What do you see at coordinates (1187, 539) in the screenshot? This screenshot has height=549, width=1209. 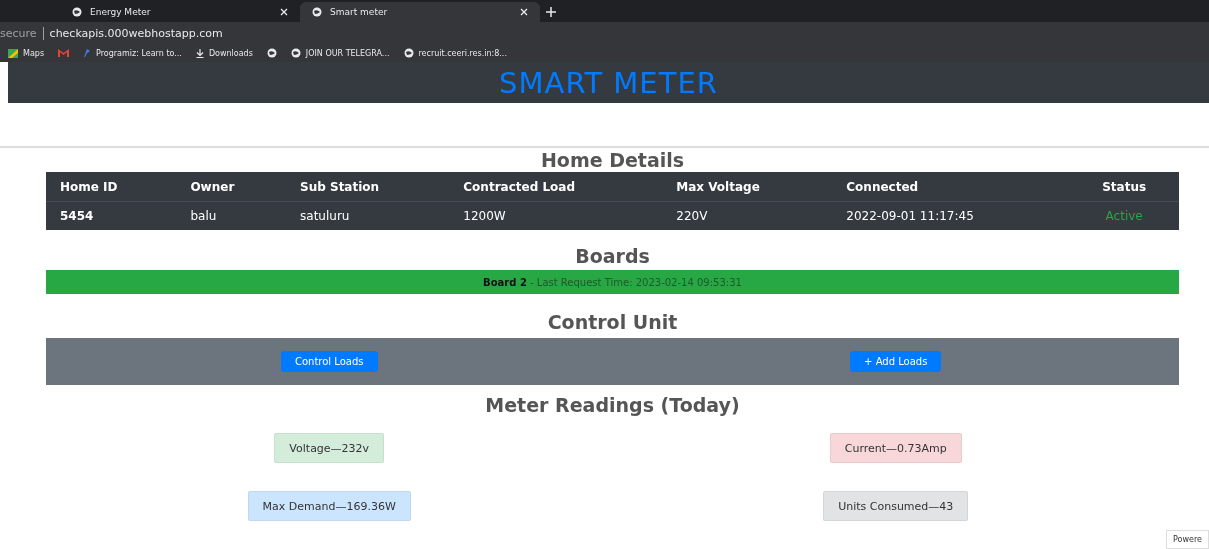 I see `powered-badge: Powere` at bounding box center [1187, 539].